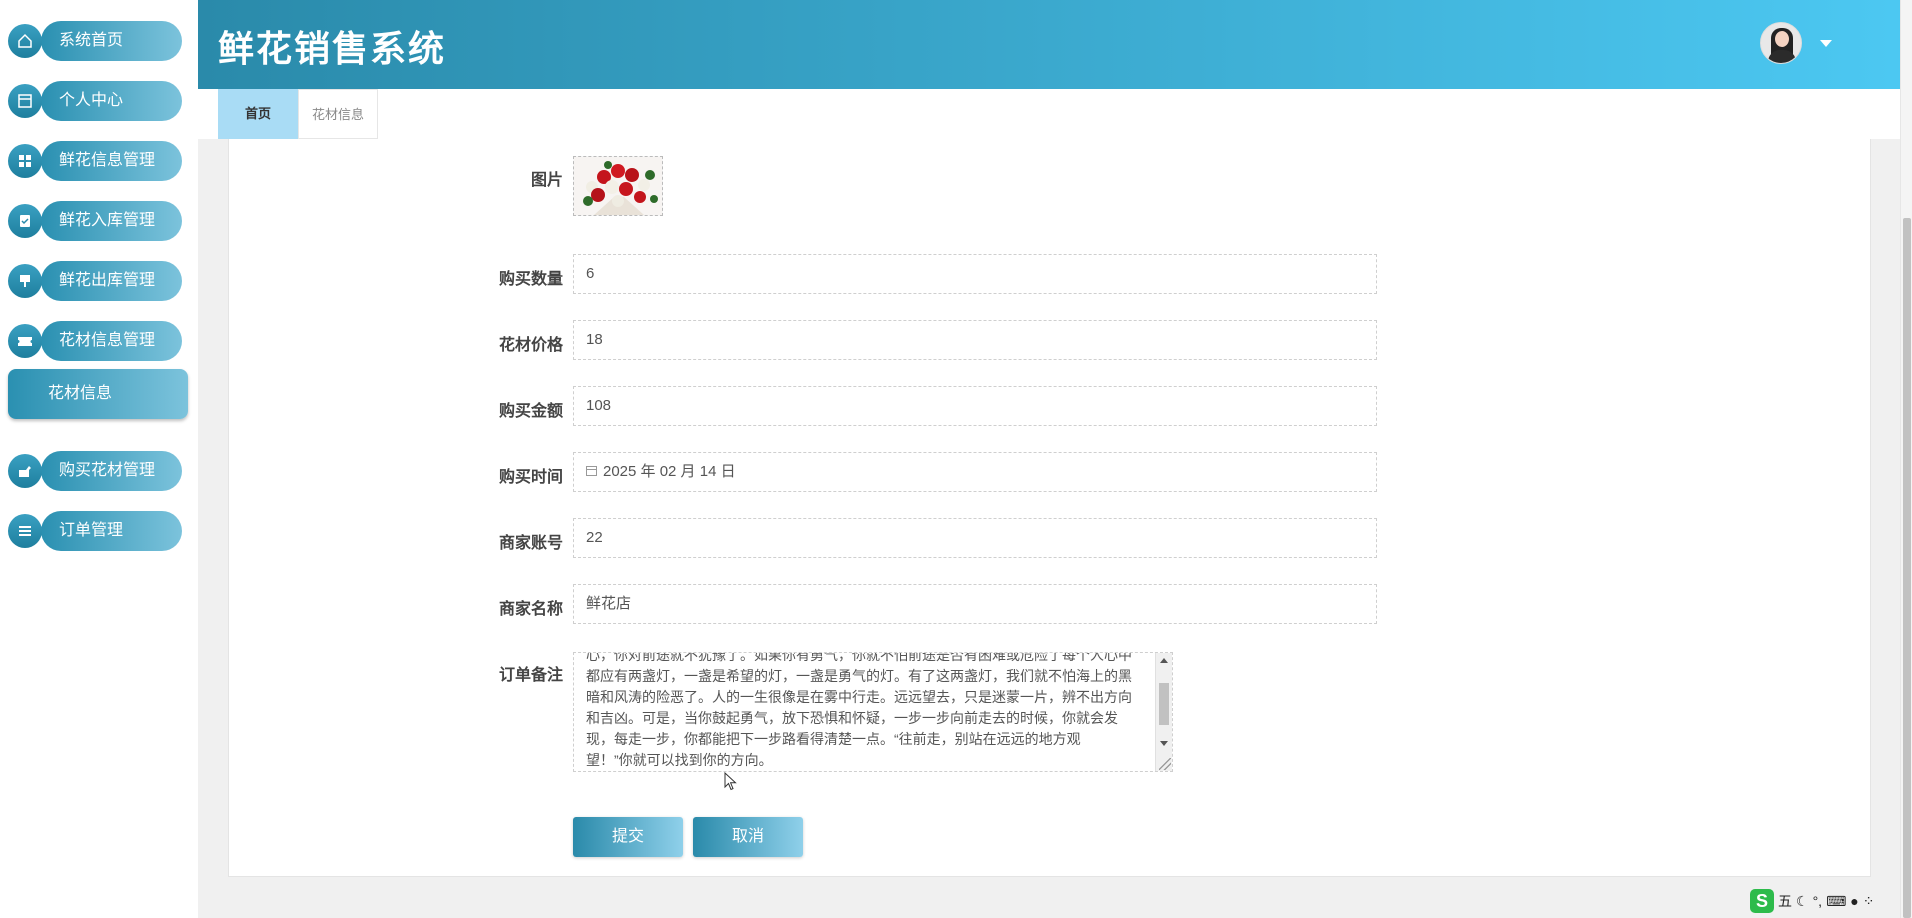 The image size is (1912, 918). I want to click on app-title: 鲜花销售系统, so click(332, 48).